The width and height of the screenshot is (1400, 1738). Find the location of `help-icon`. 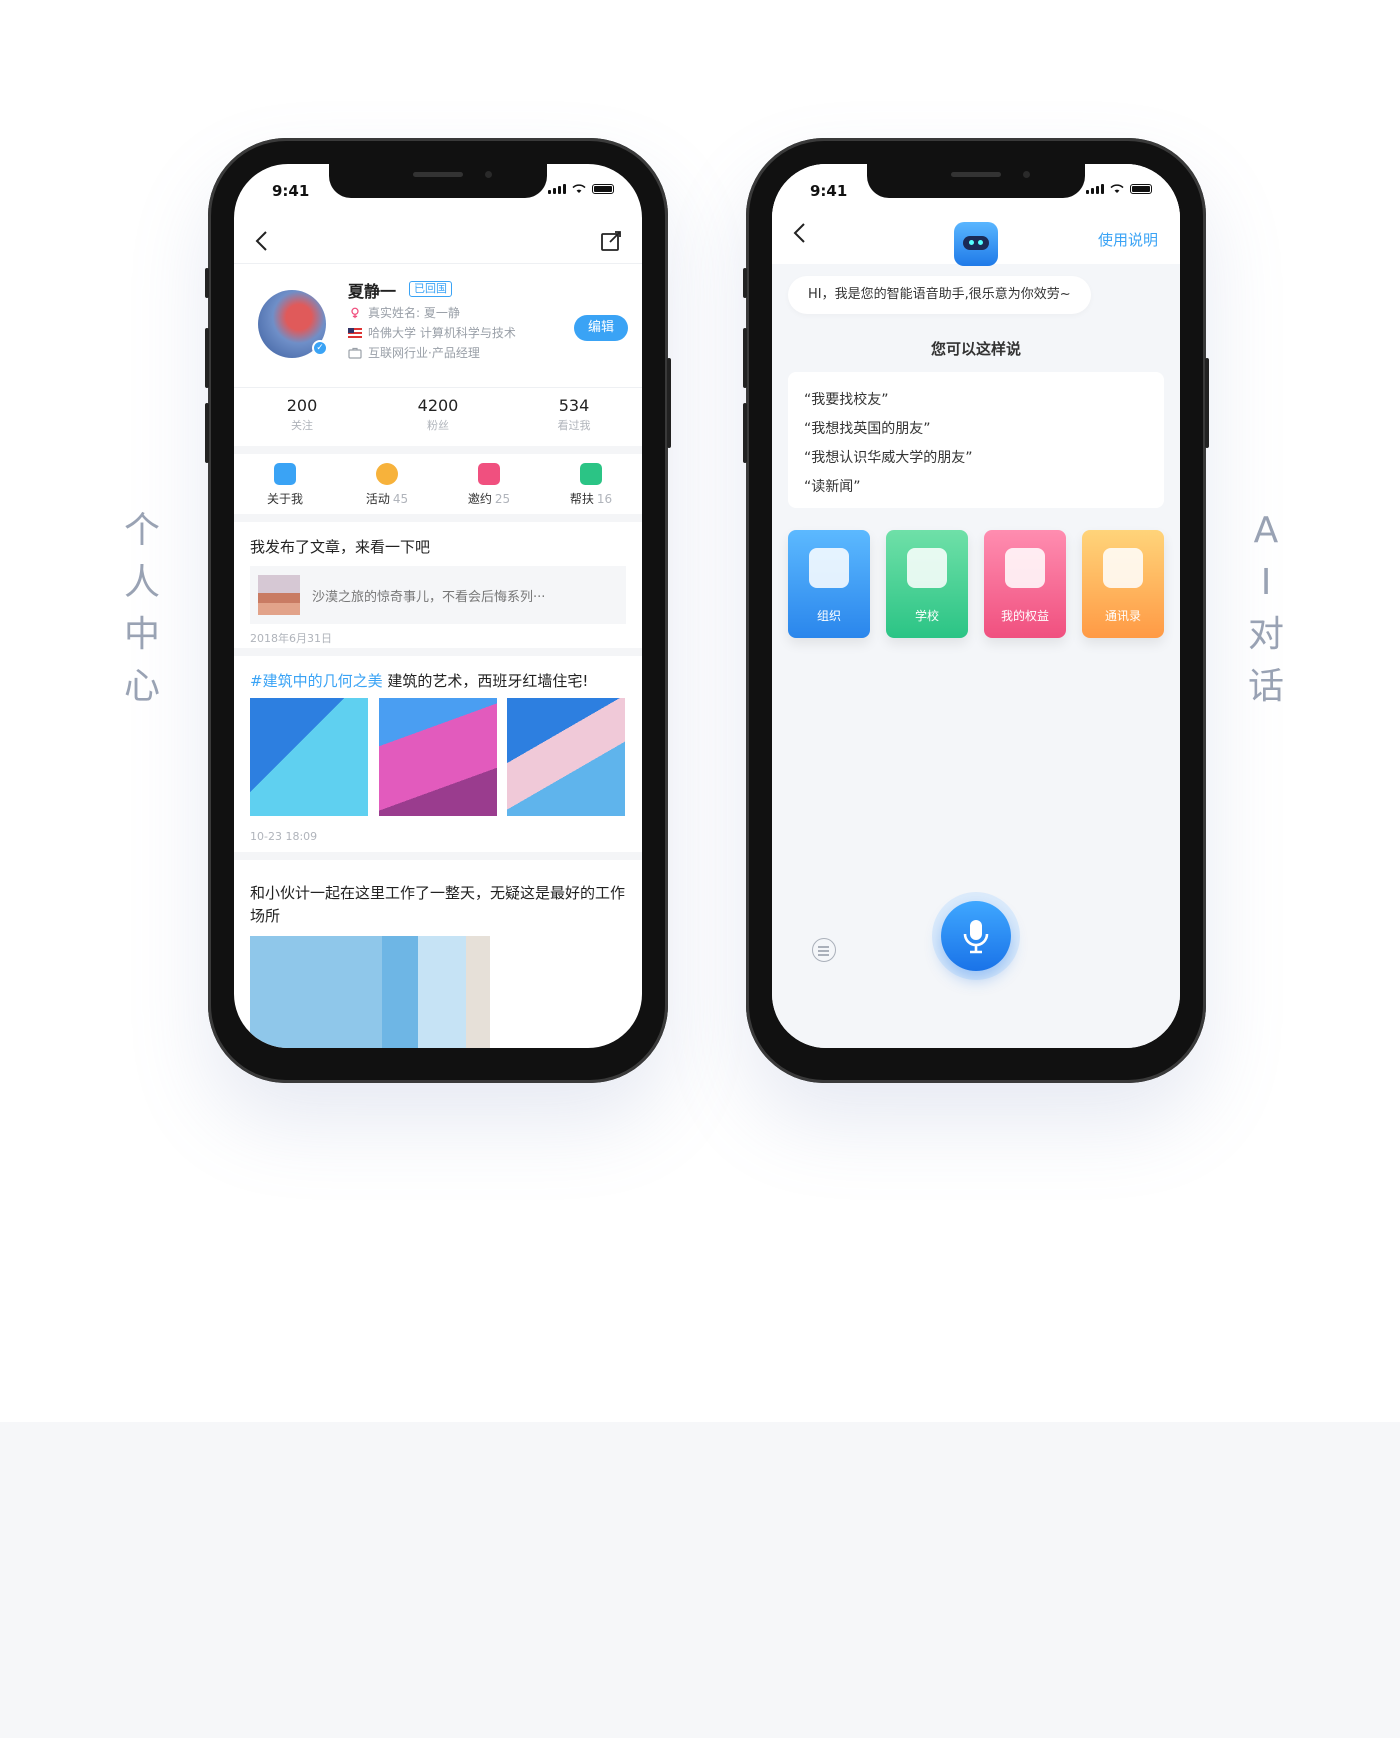

help-icon is located at coordinates (591, 474).